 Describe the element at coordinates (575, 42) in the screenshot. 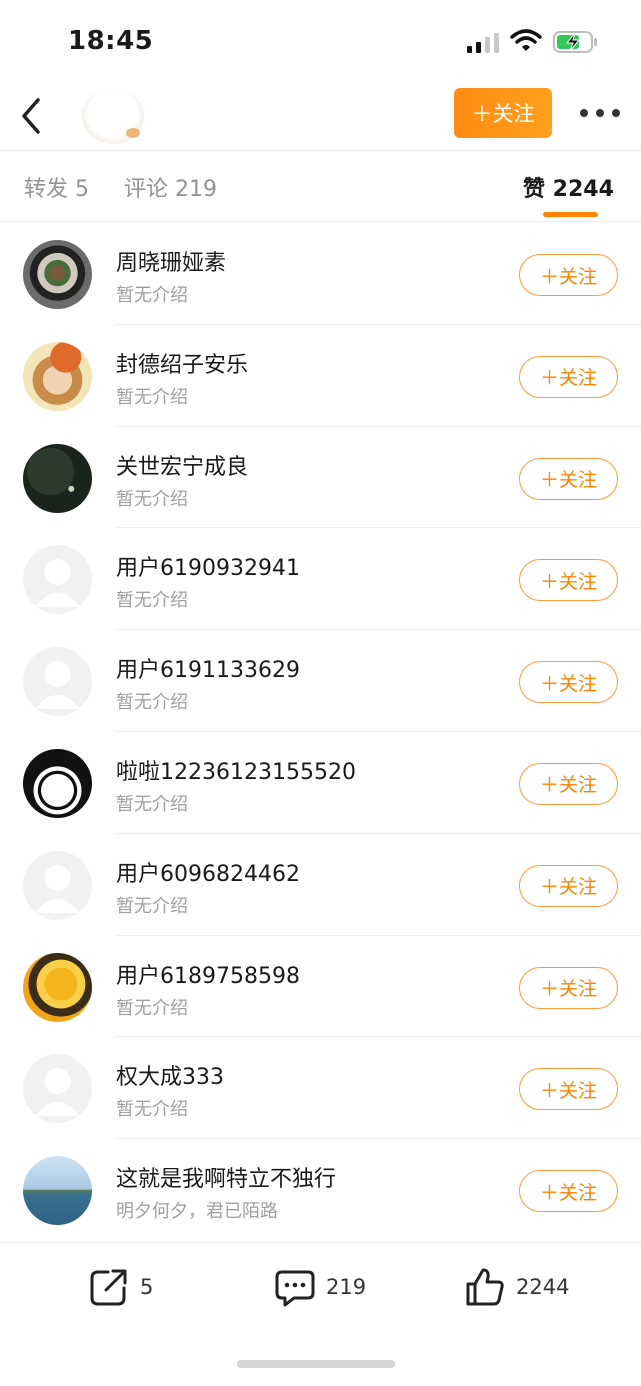

I see `battery-charging-icon` at that location.